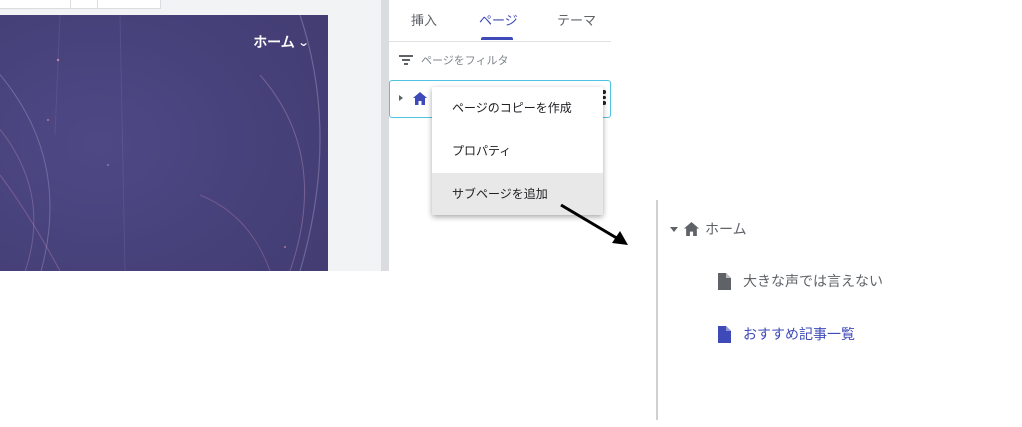 The width and height of the screenshot is (1022, 427). I want to click on menu-item-duplicate-page: ページのコピーを作成, so click(517, 108).